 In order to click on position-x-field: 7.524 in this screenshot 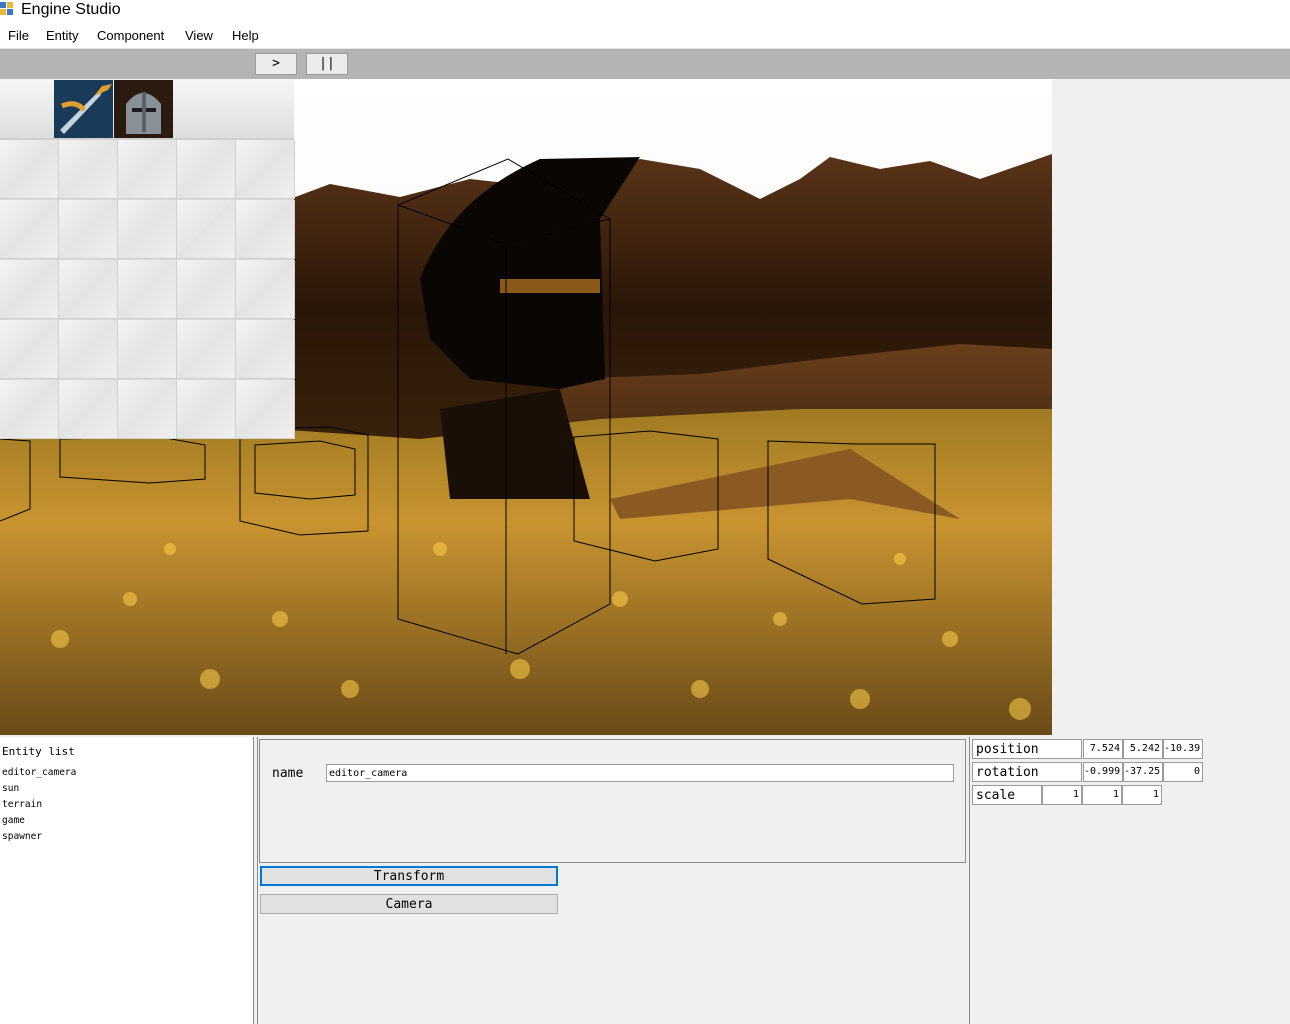, I will do `click(1103, 749)`.